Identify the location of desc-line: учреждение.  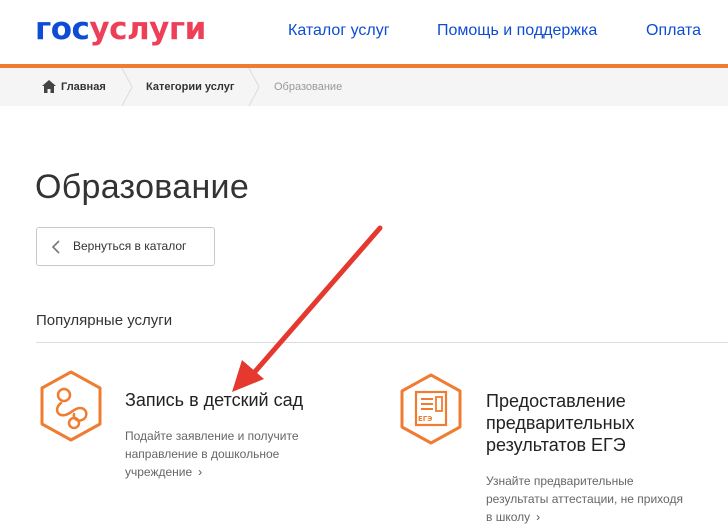
(159, 472).